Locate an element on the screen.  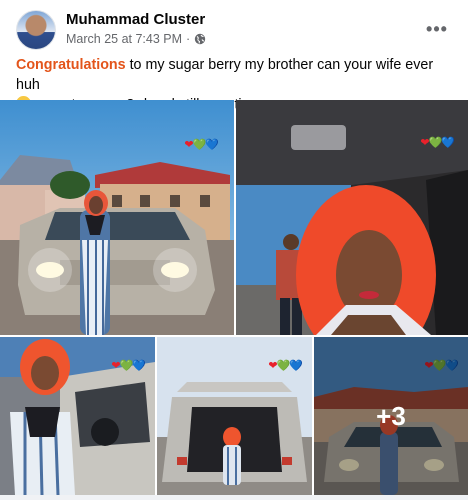
photo-5: ❤💚💙 +3 is located at coordinates (391, 416).